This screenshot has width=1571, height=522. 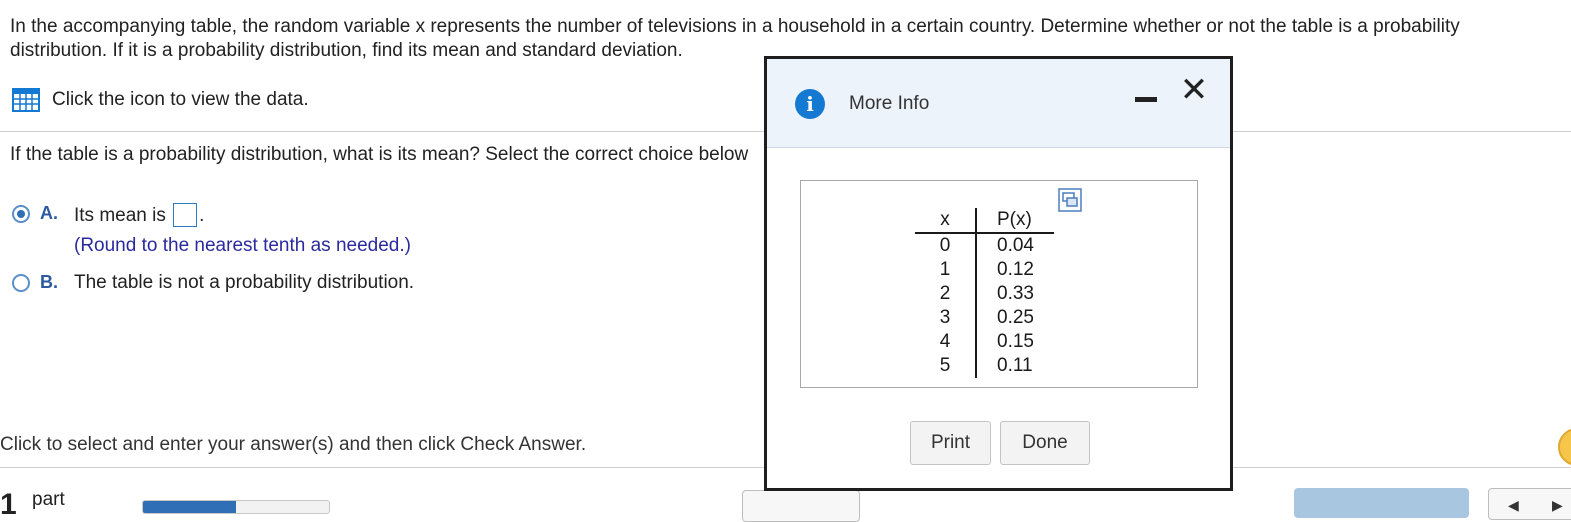 I want to click on table-row: 3 0.25, so click(x=984, y=318).